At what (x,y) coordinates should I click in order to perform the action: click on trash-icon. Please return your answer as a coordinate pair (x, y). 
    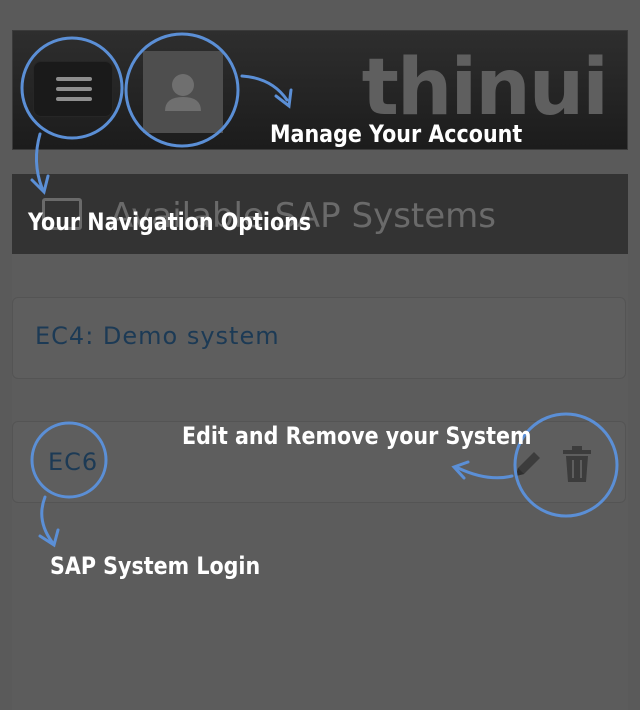
    Looking at the image, I should click on (577, 464).